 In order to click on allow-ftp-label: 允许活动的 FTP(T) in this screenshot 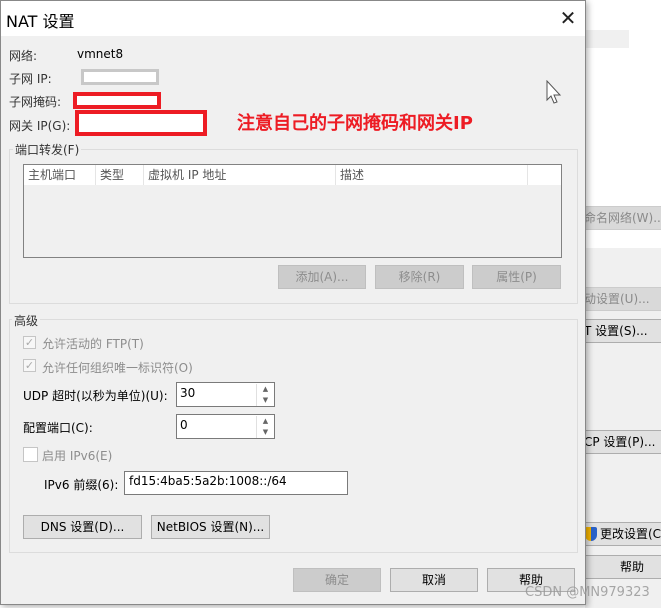, I will do `click(93, 344)`.